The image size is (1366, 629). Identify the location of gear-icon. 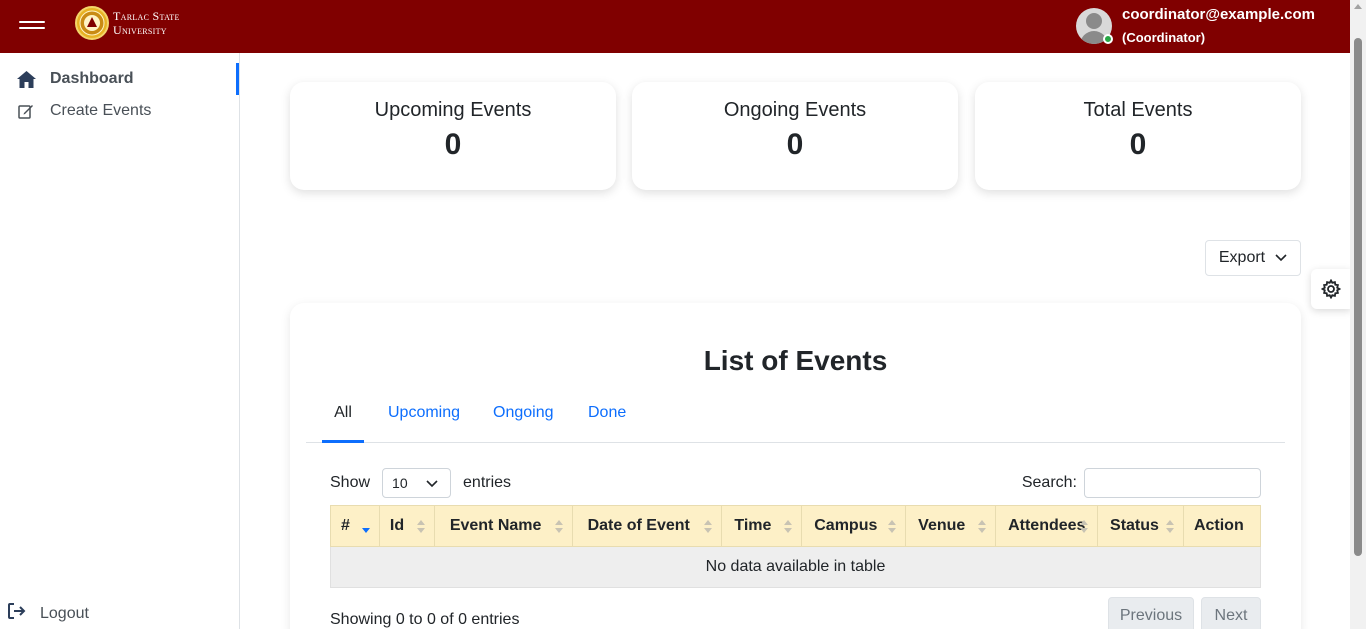
(1331, 289).